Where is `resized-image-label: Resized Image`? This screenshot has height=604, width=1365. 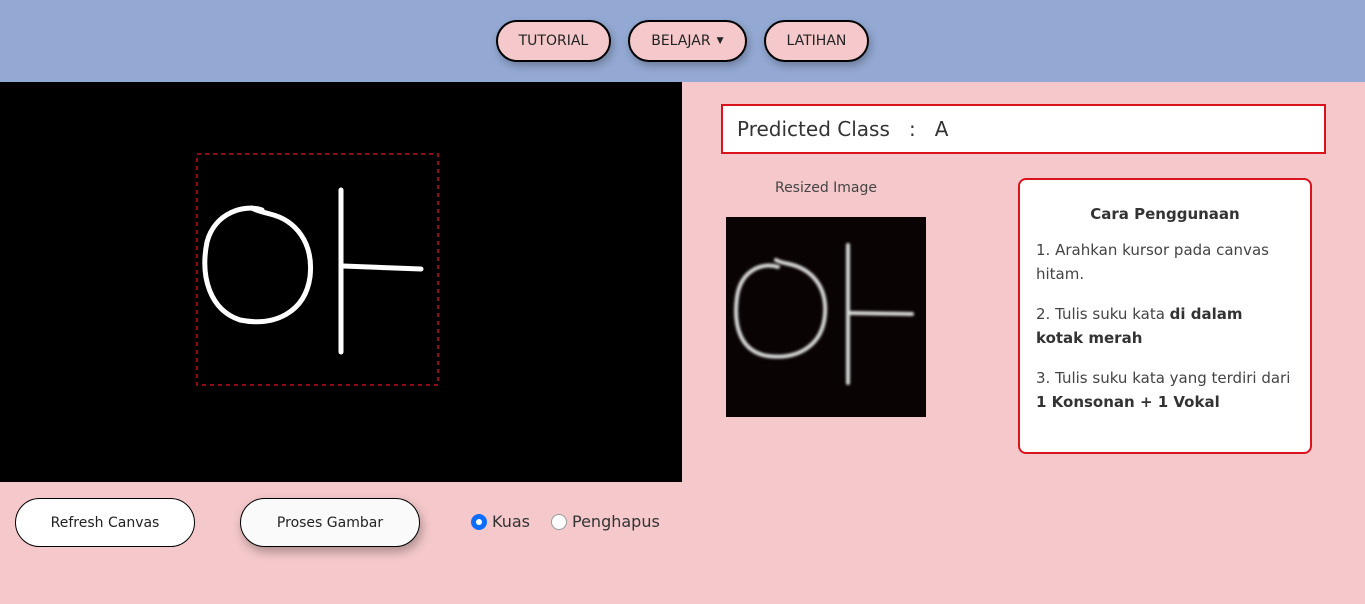 resized-image-label: Resized Image is located at coordinates (826, 188).